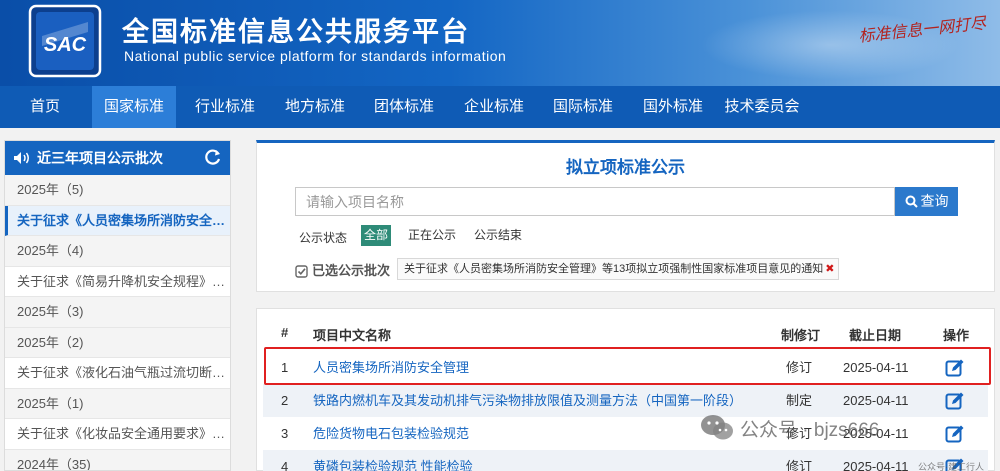 Image resolution: width=1000 pixels, height=471 pixels. What do you see at coordinates (117, 220) in the screenshot?
I see `sidebar-notice-selected: 关于征求《人员密集场所消防安全管理》等13项拟立项强制性国家标准项目意见的通知` at bounding box center [117, 220].